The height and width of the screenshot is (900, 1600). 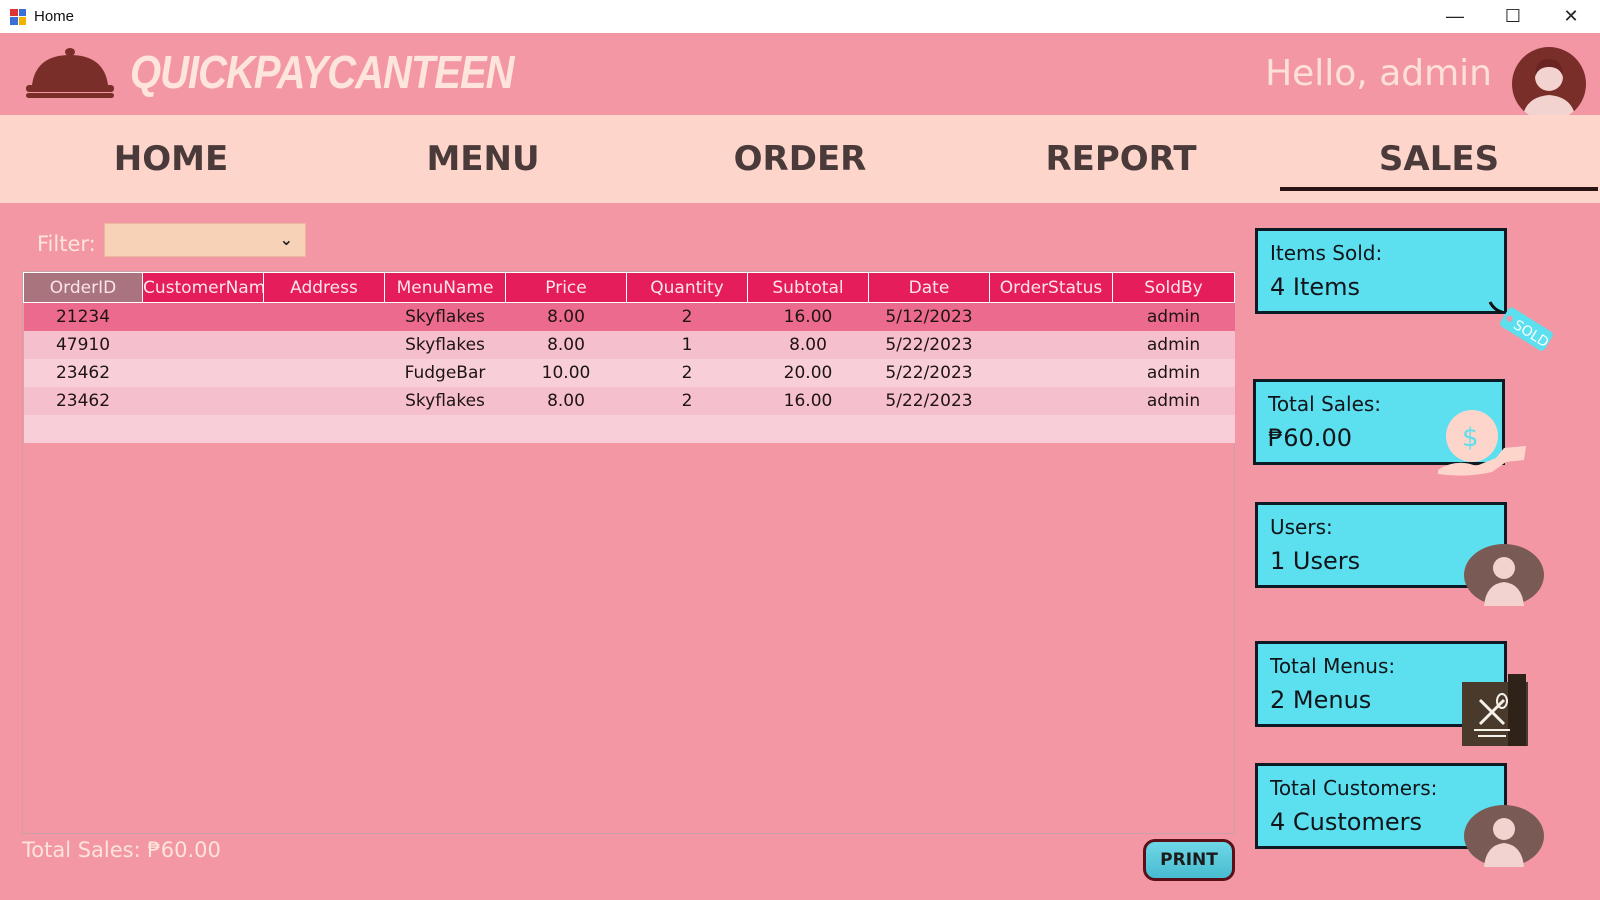 What do you see at coordinates (929, 316) in the screenshot?
I see `table-cell: 5/12/2023` at bounding box center [929, 316].